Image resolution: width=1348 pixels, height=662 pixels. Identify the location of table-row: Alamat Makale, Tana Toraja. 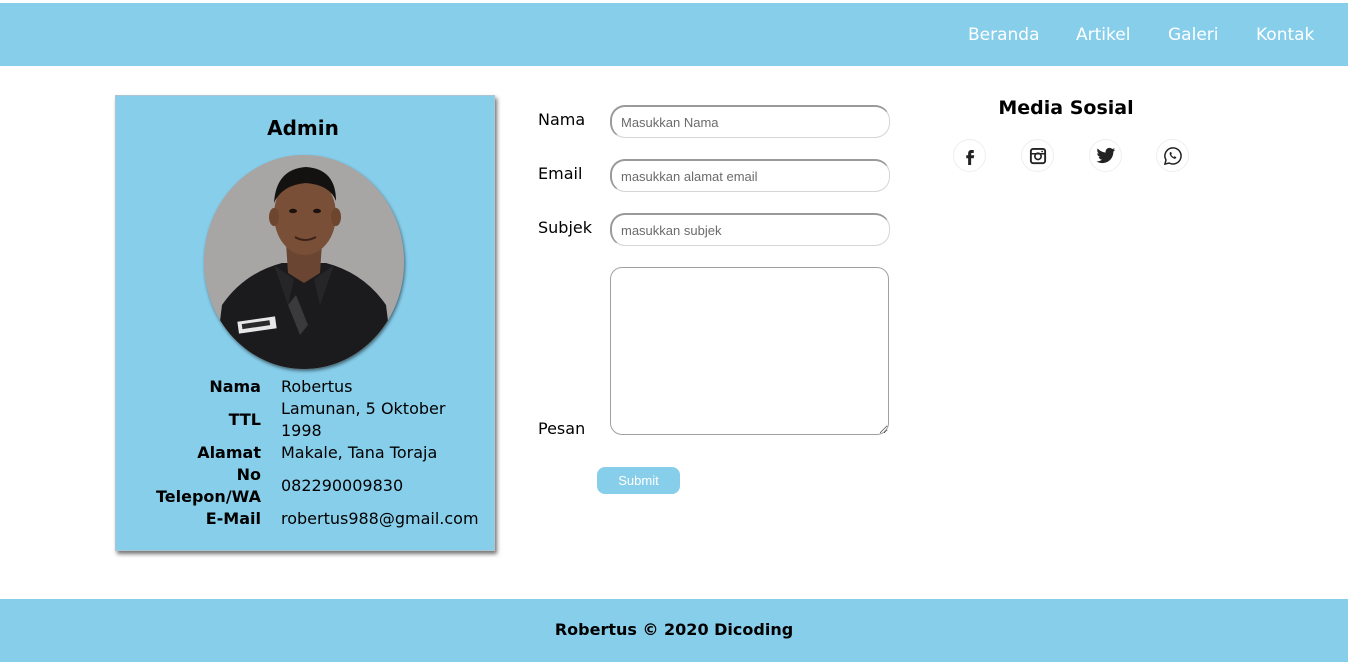
(317, 453).